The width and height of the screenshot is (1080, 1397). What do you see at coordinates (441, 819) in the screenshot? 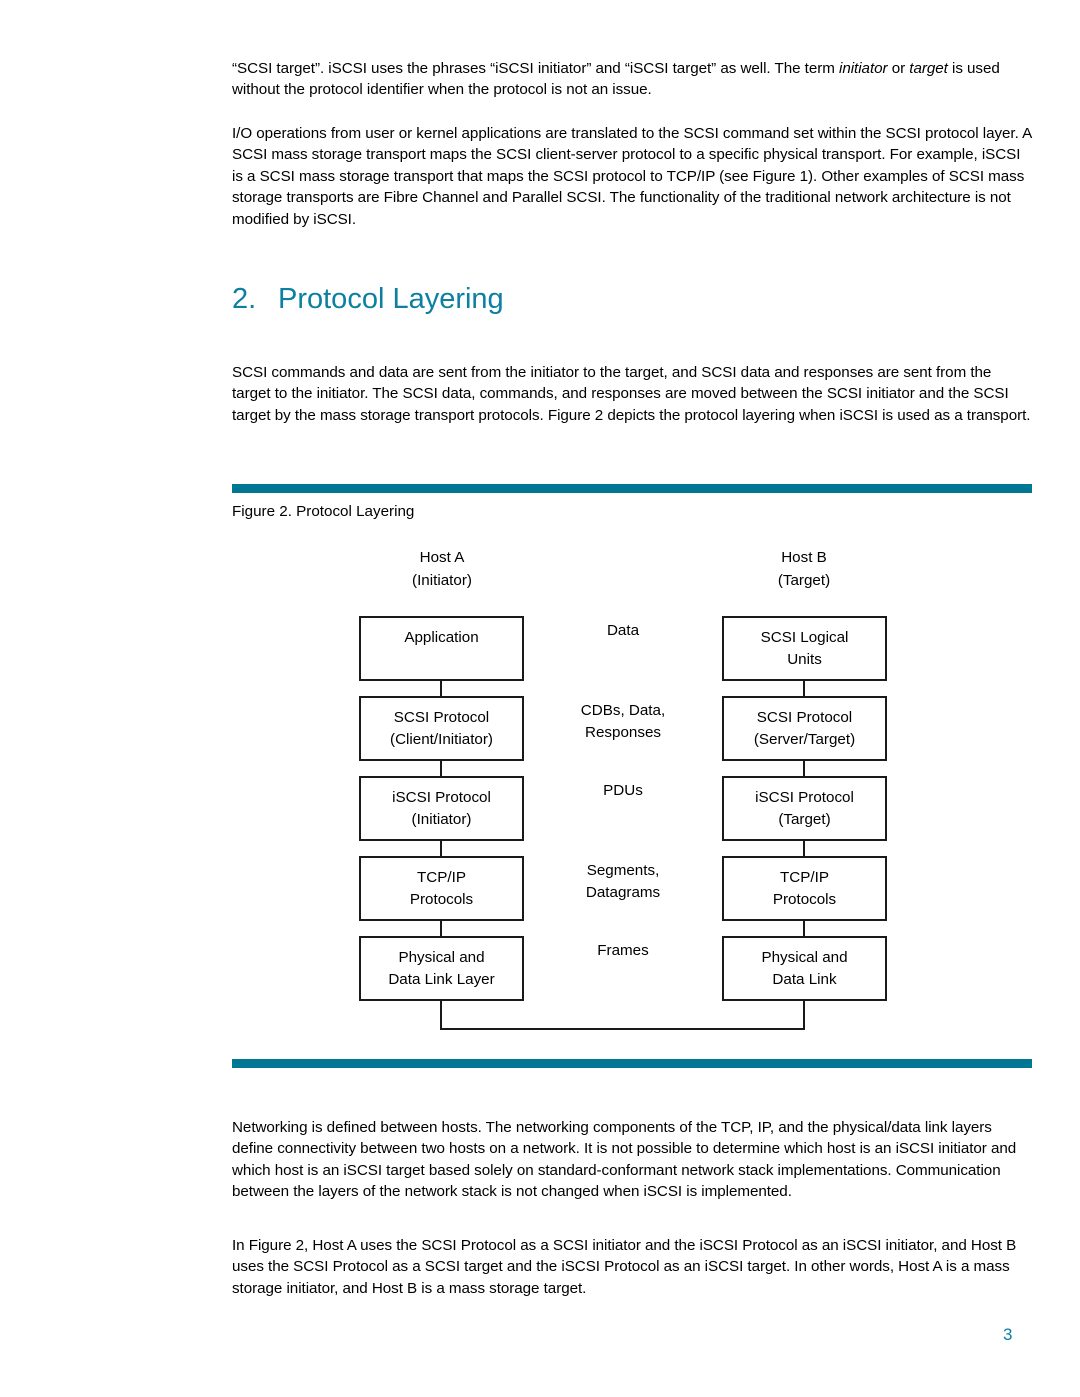
I see `left-box-2-line2: (Initiator)` at bounding box center [441, 819].